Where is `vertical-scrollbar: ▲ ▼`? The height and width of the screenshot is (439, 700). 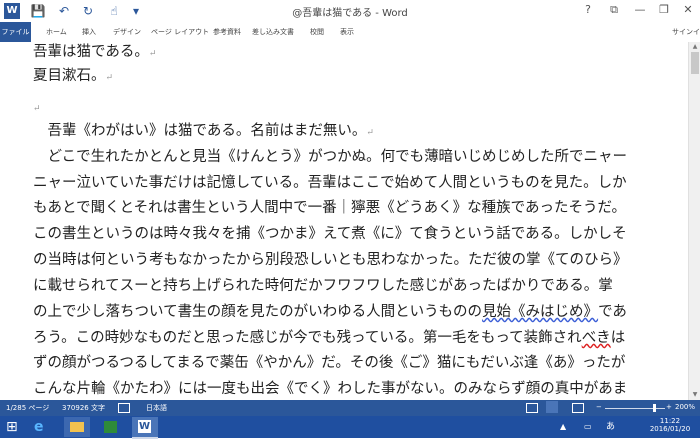 vertical-scrollbar: ▲ ▼ is located at coordinates (694, 221).